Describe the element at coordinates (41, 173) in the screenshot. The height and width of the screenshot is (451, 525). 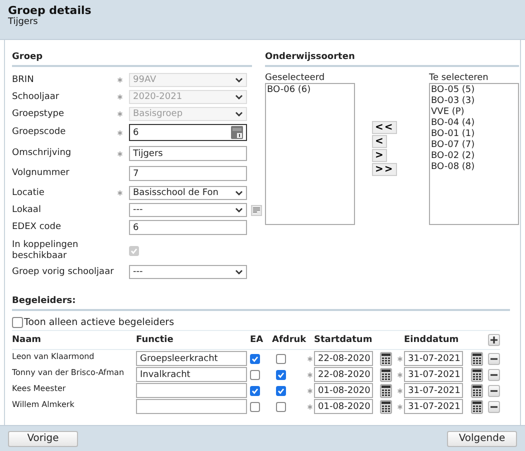
I see `field-label: Volgnummer` at that location.